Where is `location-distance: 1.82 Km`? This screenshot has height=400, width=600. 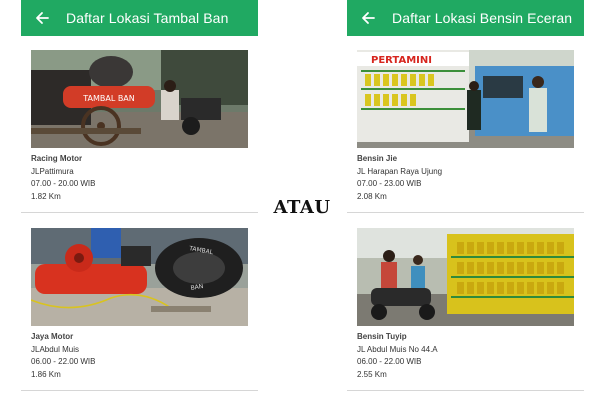 location-distance: 1.82 Km is located at coordinates (46, 196).